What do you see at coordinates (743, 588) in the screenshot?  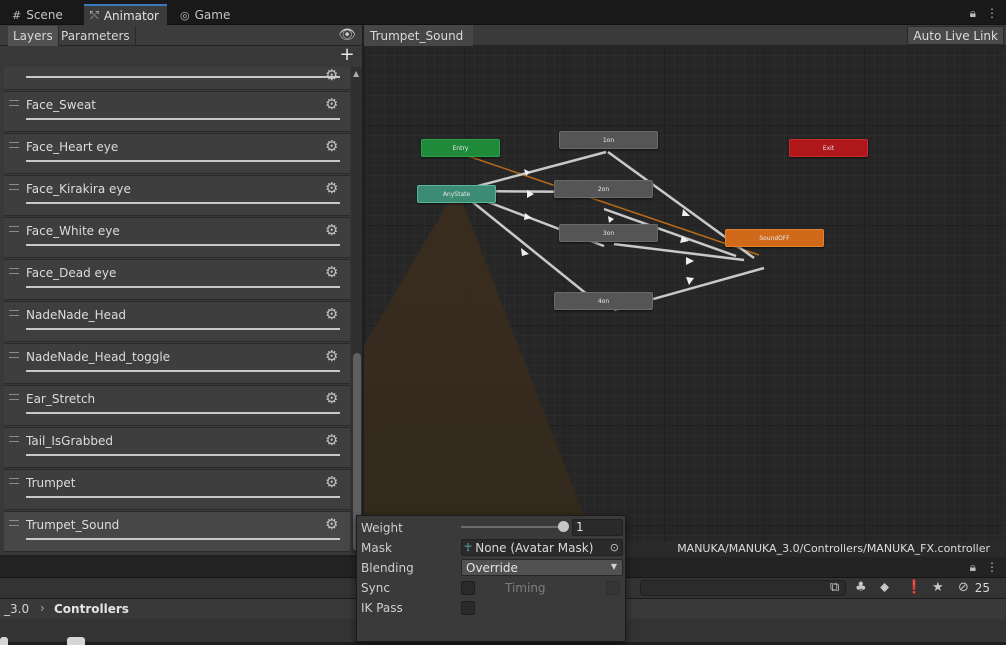 I see `project-search-input` at bounding box center [743, 588].